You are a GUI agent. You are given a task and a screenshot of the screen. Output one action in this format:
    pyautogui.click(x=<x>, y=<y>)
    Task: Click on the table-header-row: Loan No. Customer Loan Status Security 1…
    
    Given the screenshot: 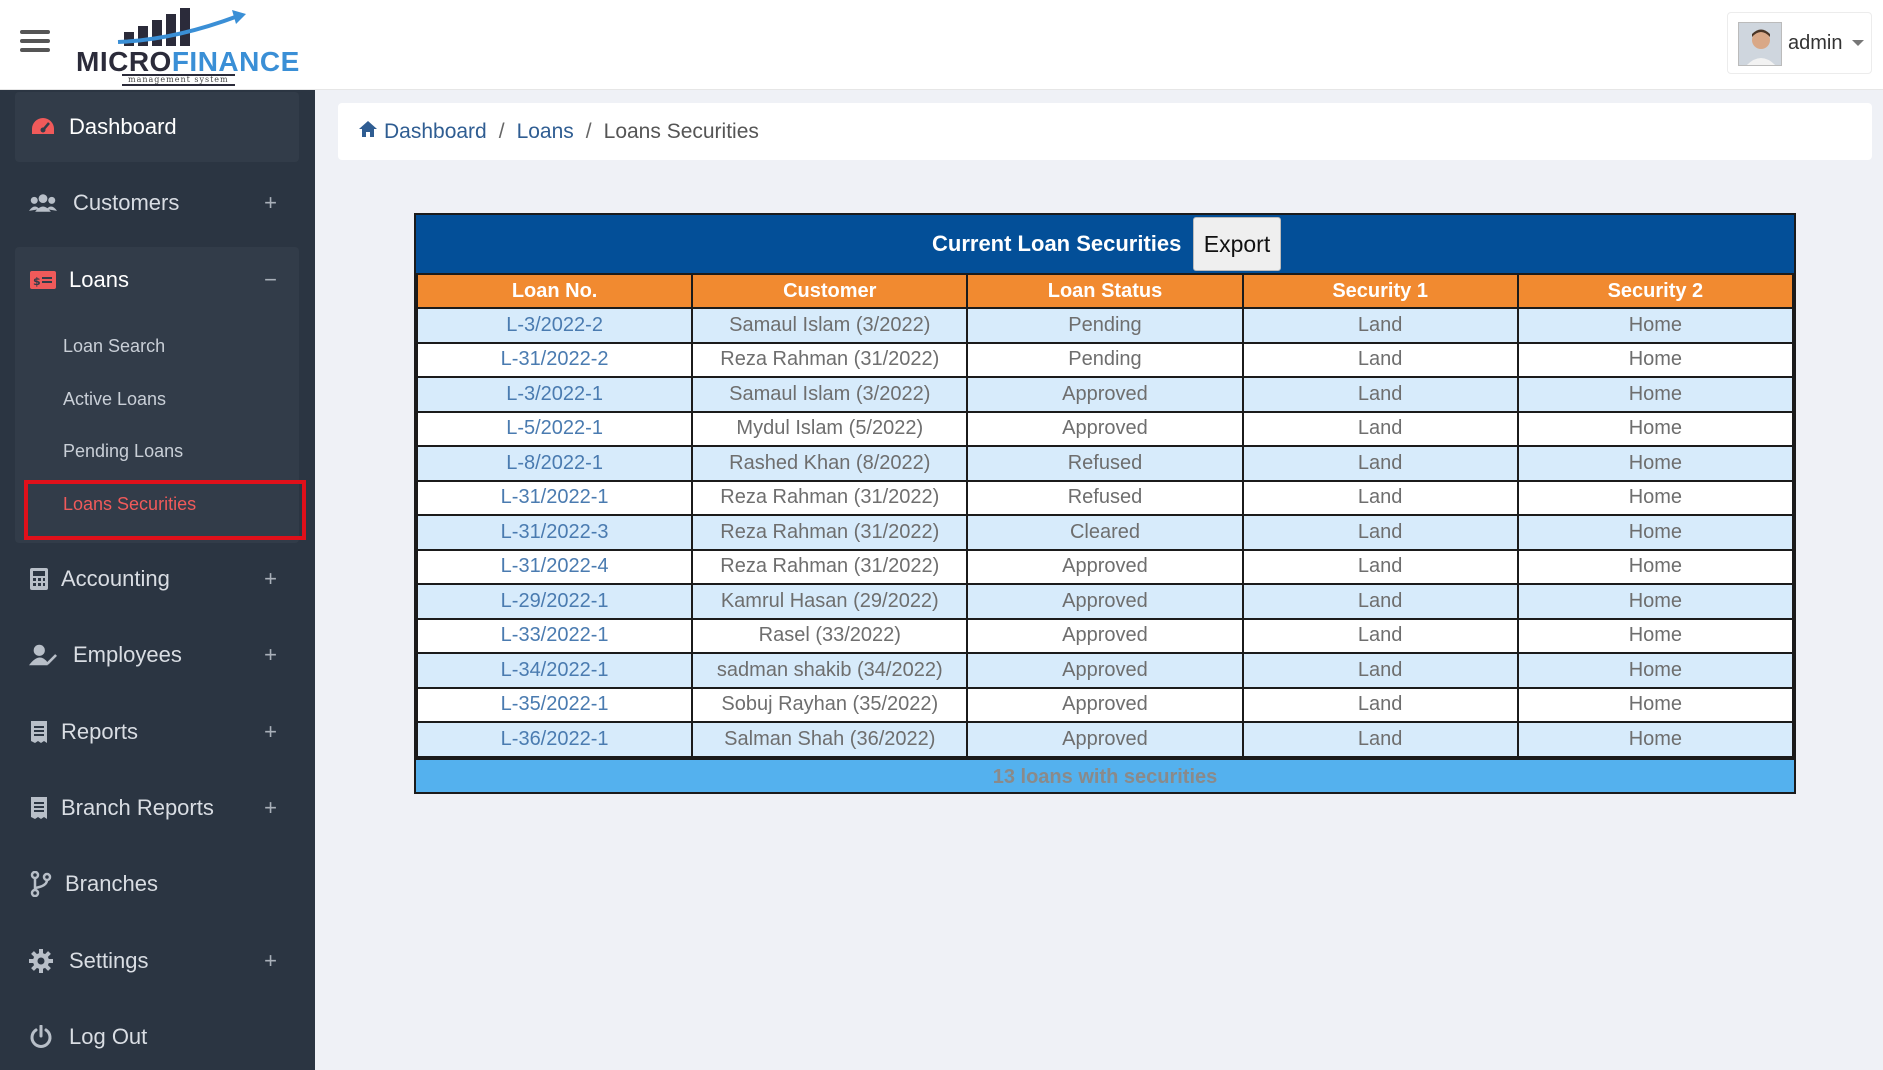 What is the action you would take?
    pyautogui.click(x=1105, y=291)
    